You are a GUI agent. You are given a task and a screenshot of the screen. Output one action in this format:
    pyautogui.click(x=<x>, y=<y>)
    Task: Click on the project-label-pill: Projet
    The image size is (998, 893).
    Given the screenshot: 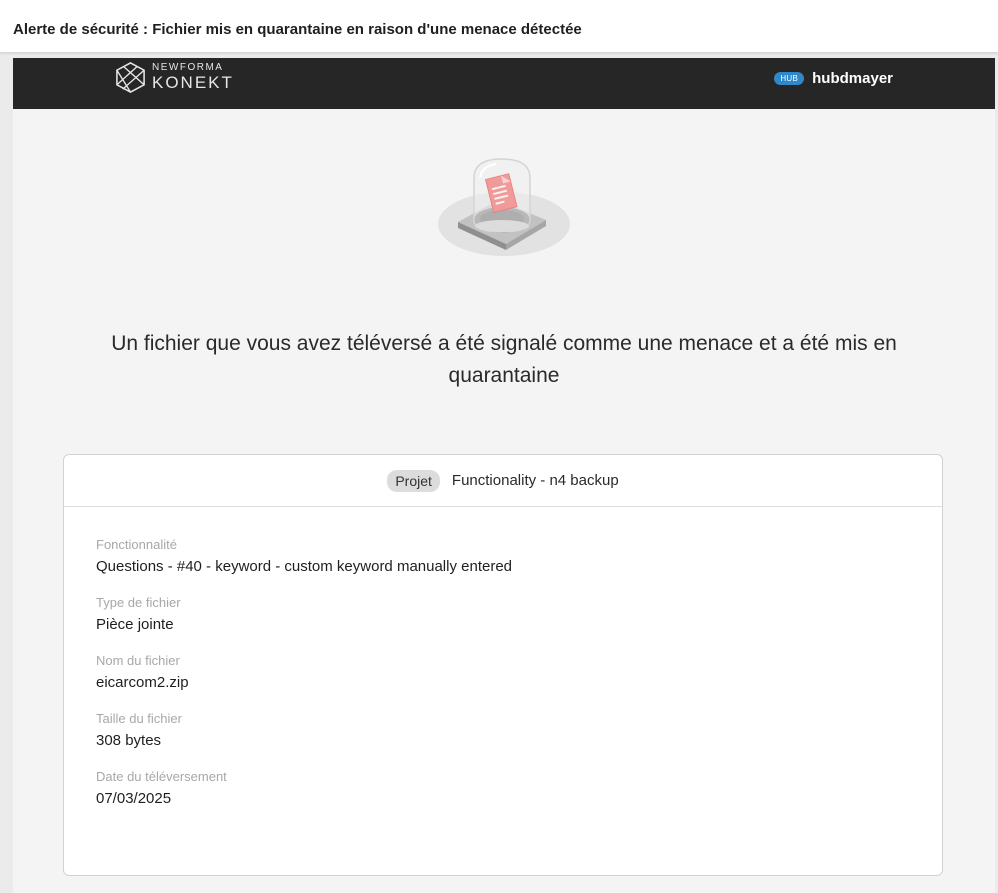 What is the action you would take?
    pyautogui.click(x=413, y=480)
    